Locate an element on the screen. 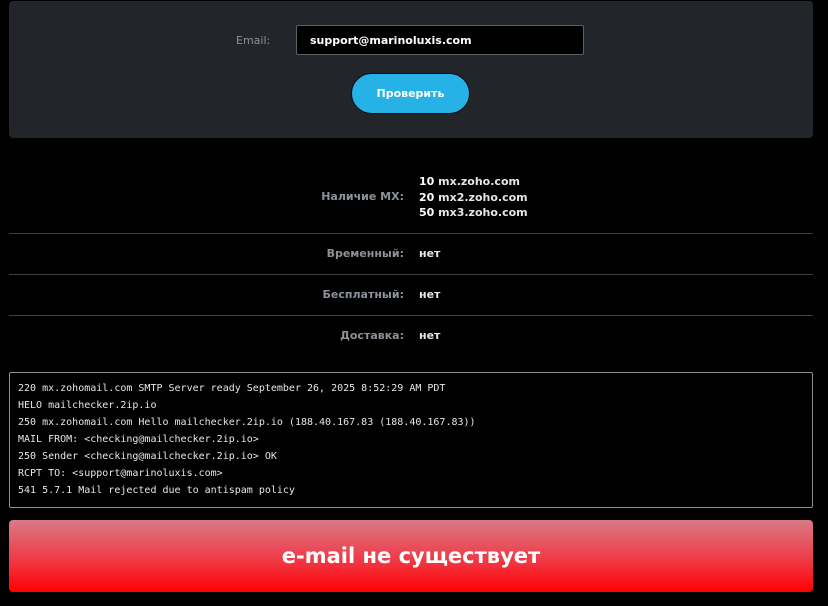 Image resolution: width=828 pixels, height=606 pixels. mx-host: mx3.zoho.com is located at coordinates (483, 212).